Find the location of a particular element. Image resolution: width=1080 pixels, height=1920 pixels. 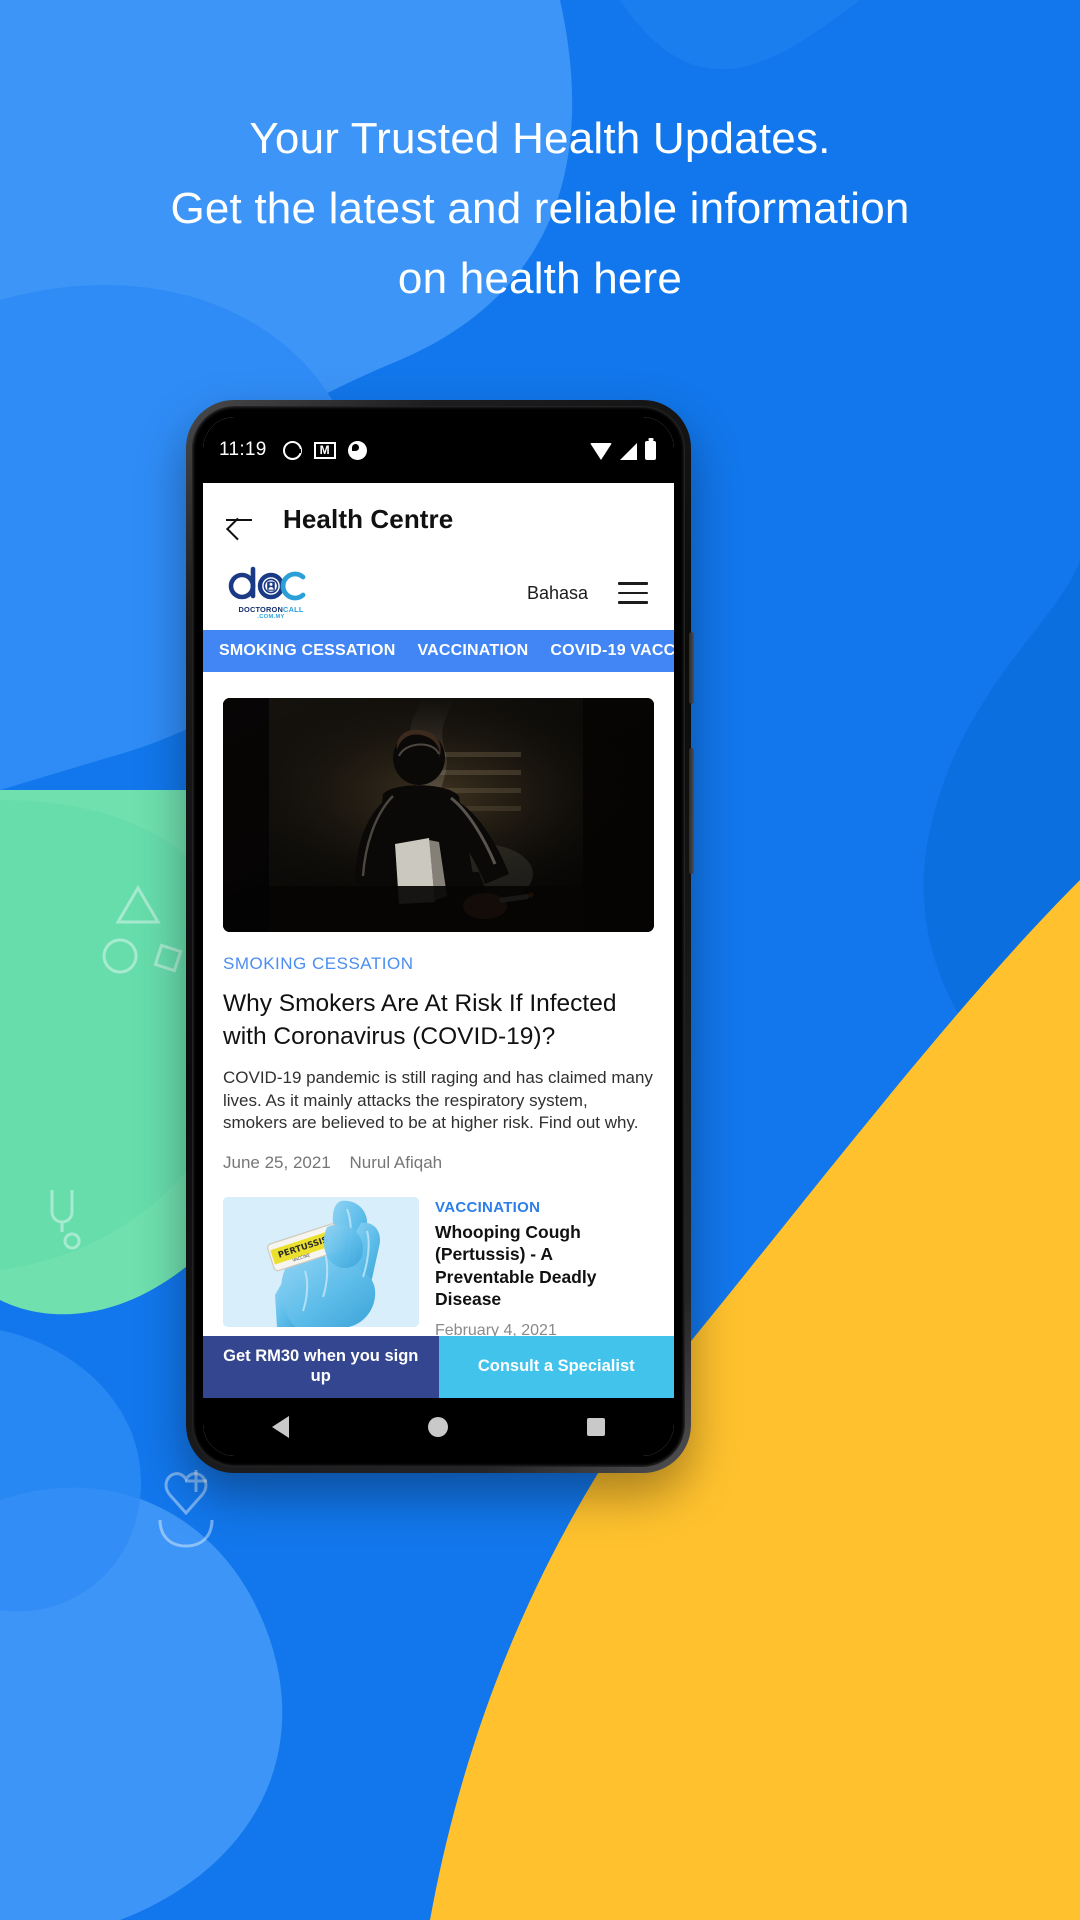

featured-article-meta: June 25, 2021 Nurul Afiqah is located at coordinates (438, 1163).